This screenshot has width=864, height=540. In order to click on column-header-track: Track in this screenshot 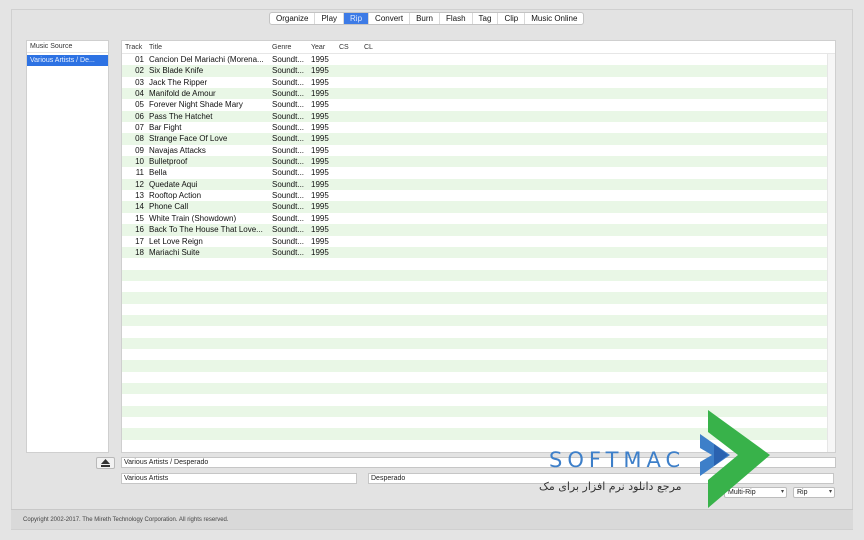, I will do `click(135, 47)`.